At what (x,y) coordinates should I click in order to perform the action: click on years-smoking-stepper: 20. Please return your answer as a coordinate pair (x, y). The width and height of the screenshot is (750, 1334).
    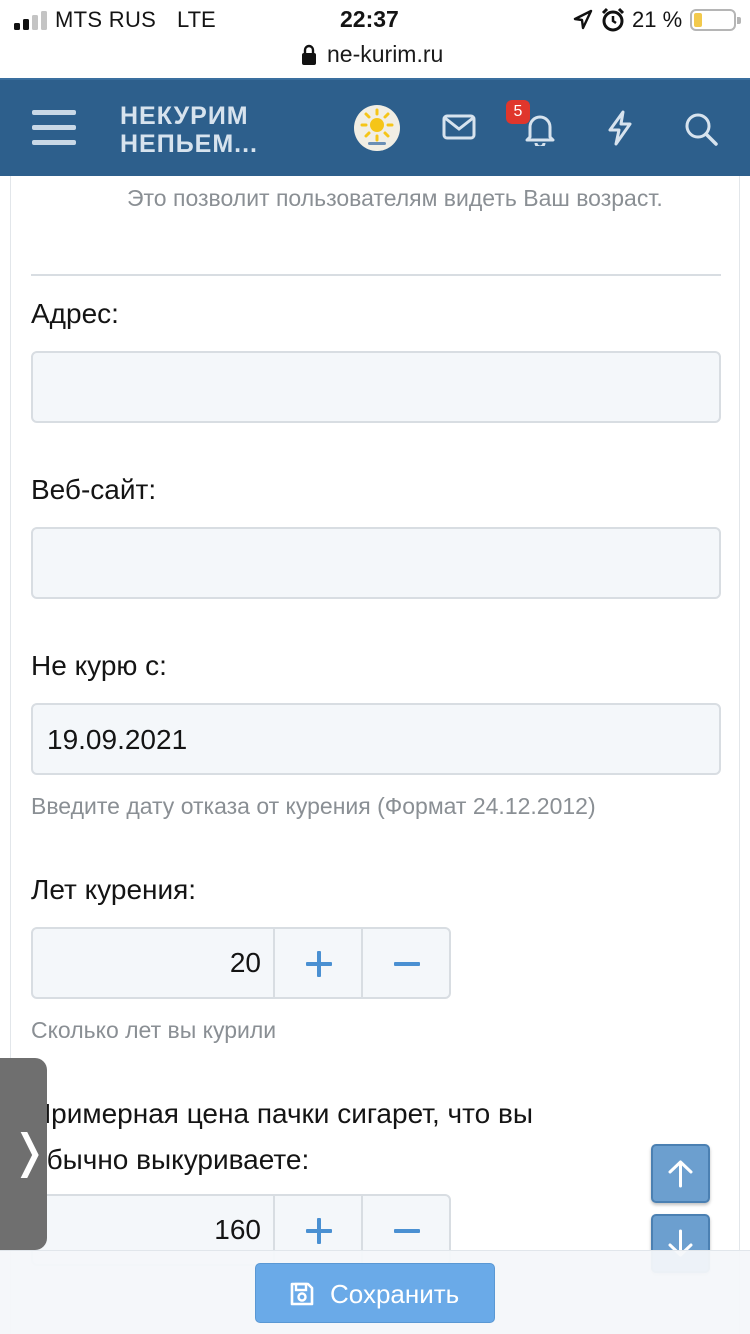
    Looking at the image, I should click on (241, 963).